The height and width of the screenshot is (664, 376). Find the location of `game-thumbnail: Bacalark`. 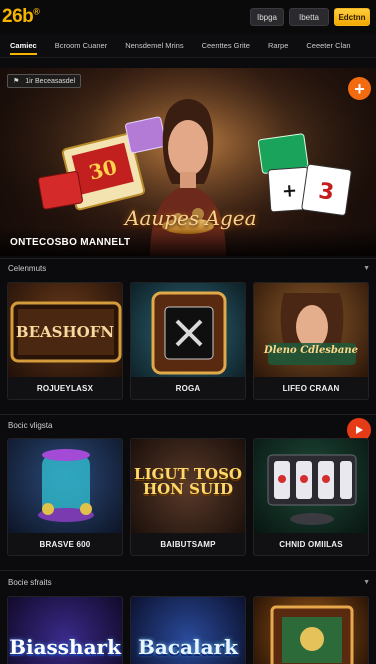

game-thumbnail: Bacalark is located at coordinates (188, 630).